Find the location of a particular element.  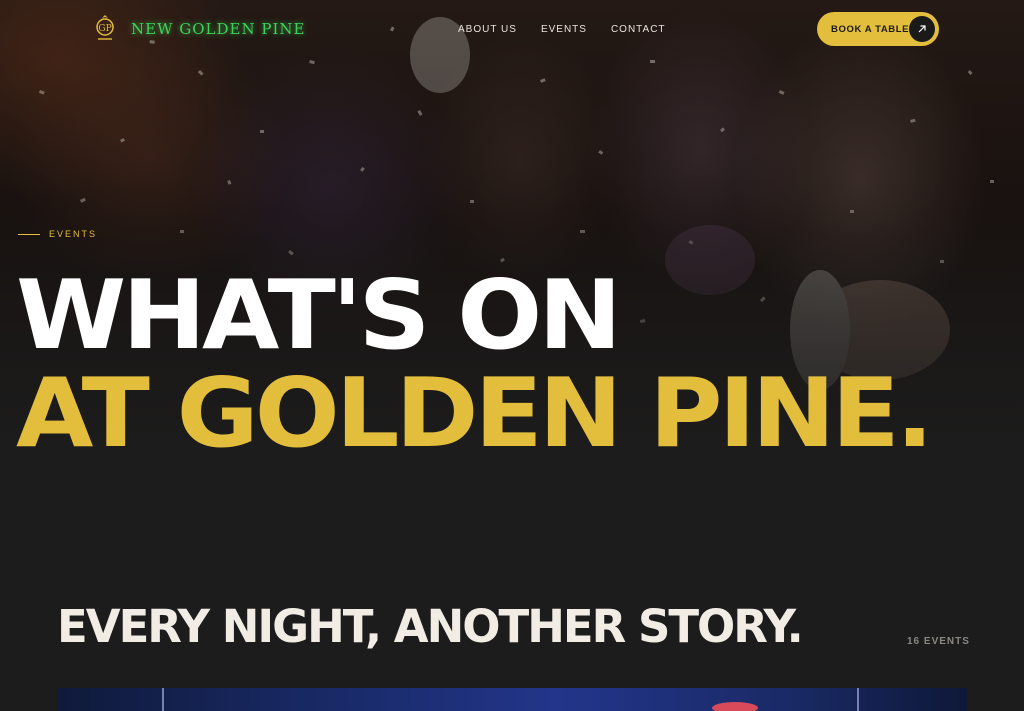

nav-link-events: EVENTS is located at coordinates (564, 29).